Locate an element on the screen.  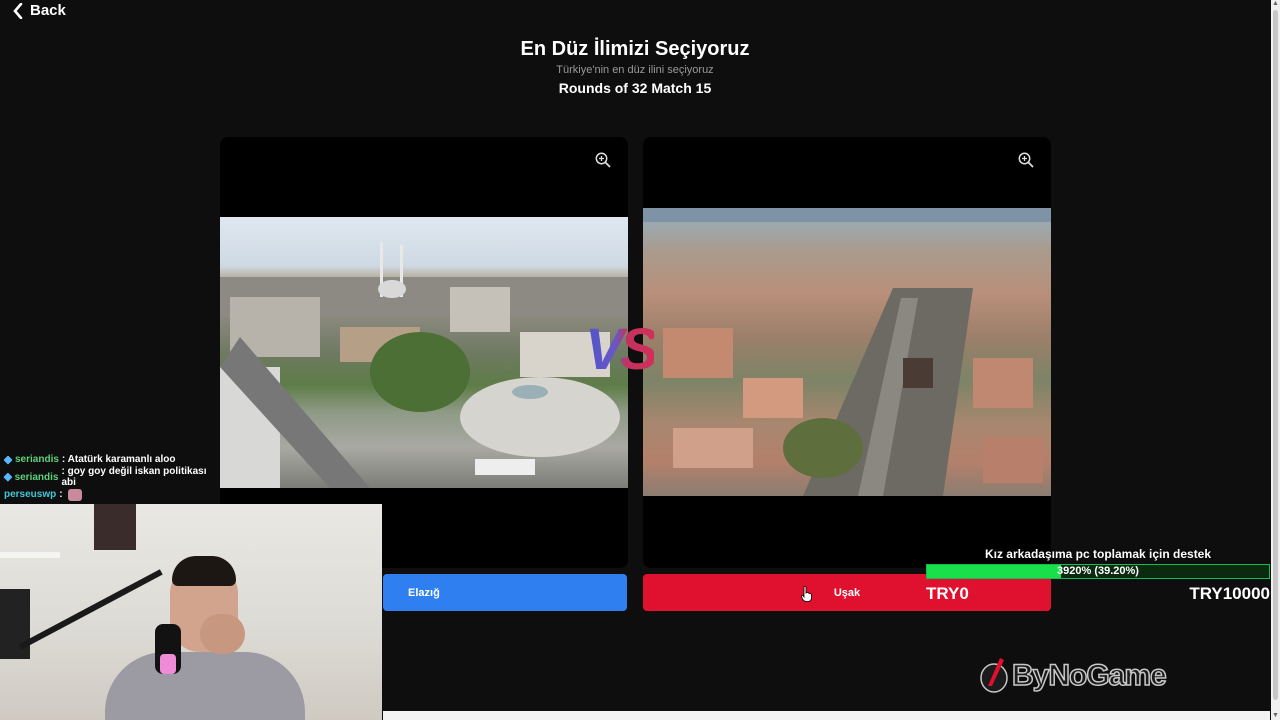
scroll-up-icon: ▲ is located at coordinates (1275, 3).